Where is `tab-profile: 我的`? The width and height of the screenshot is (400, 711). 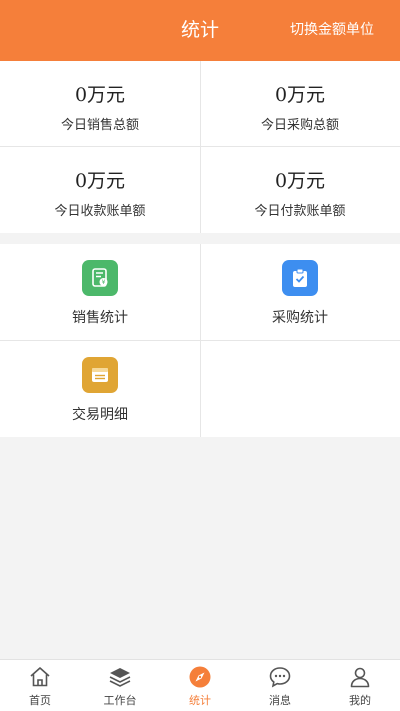
tab-profile: 我的 is located at coordinates (360, 685).